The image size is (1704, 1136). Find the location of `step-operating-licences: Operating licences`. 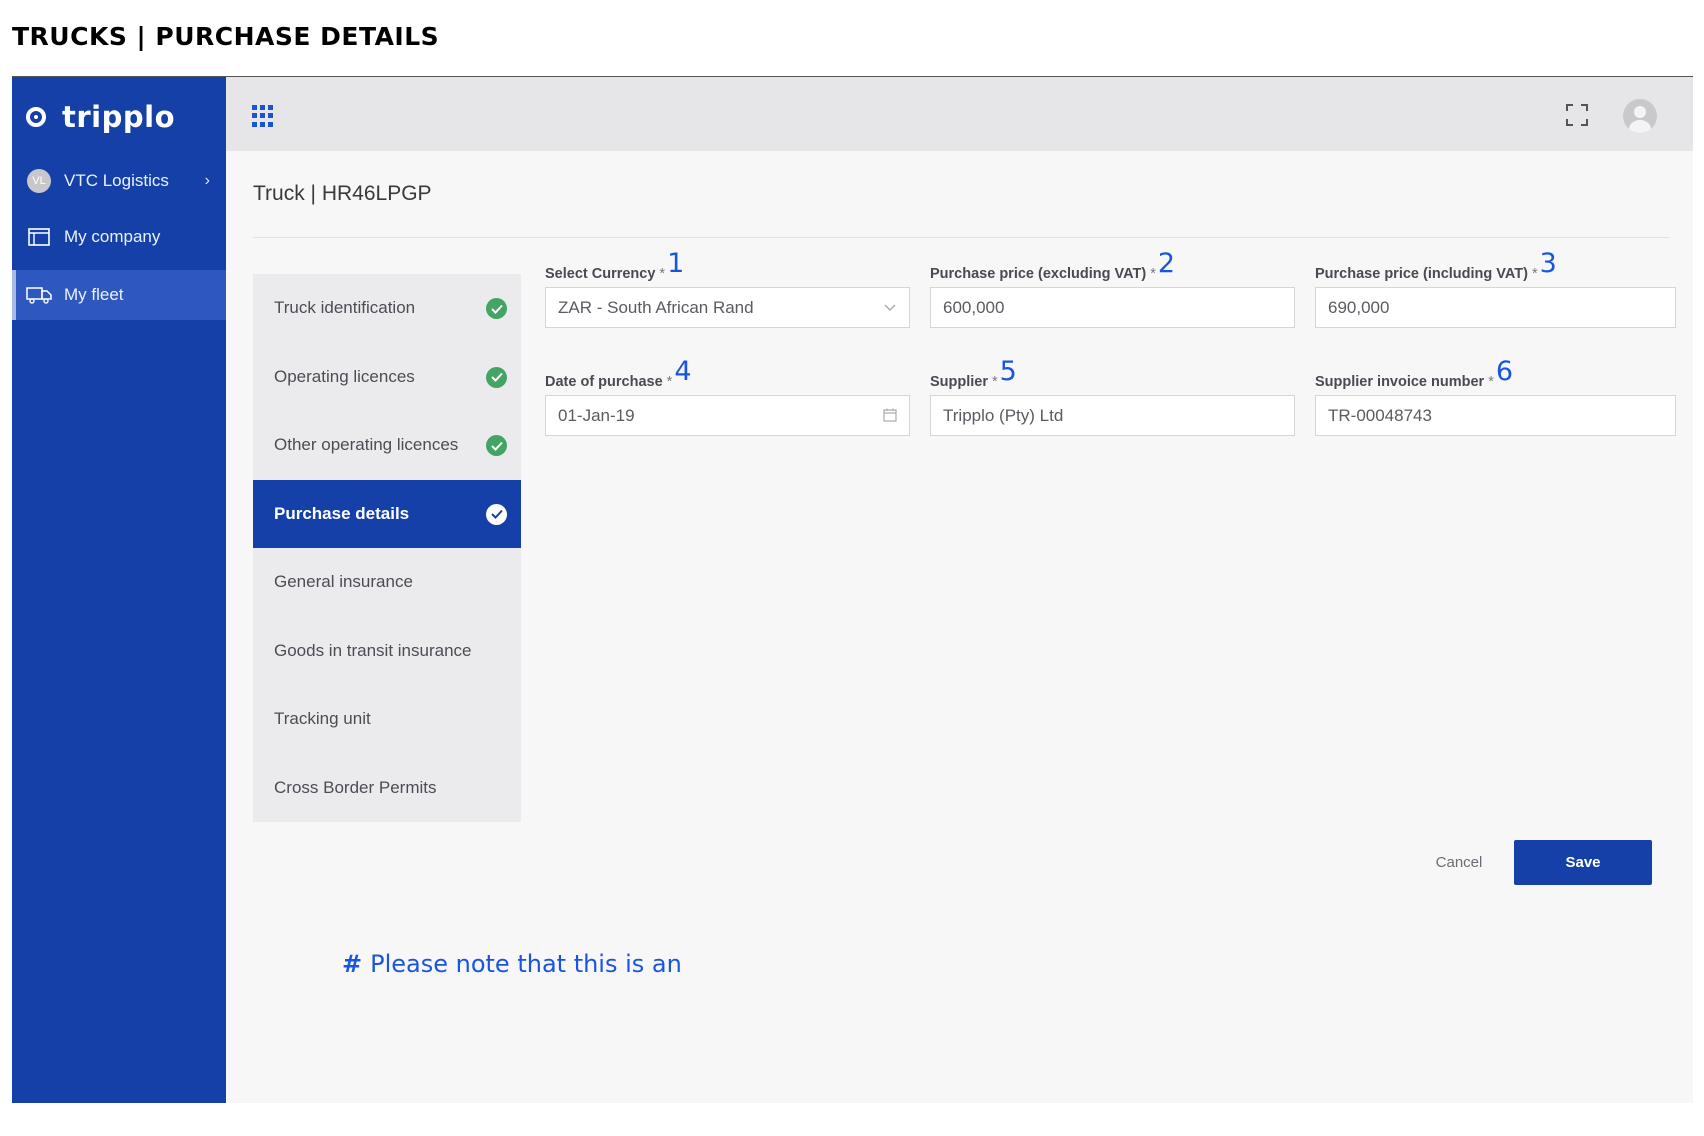

step-operating-licences: Operating licences is located at coordinates (387, 377).